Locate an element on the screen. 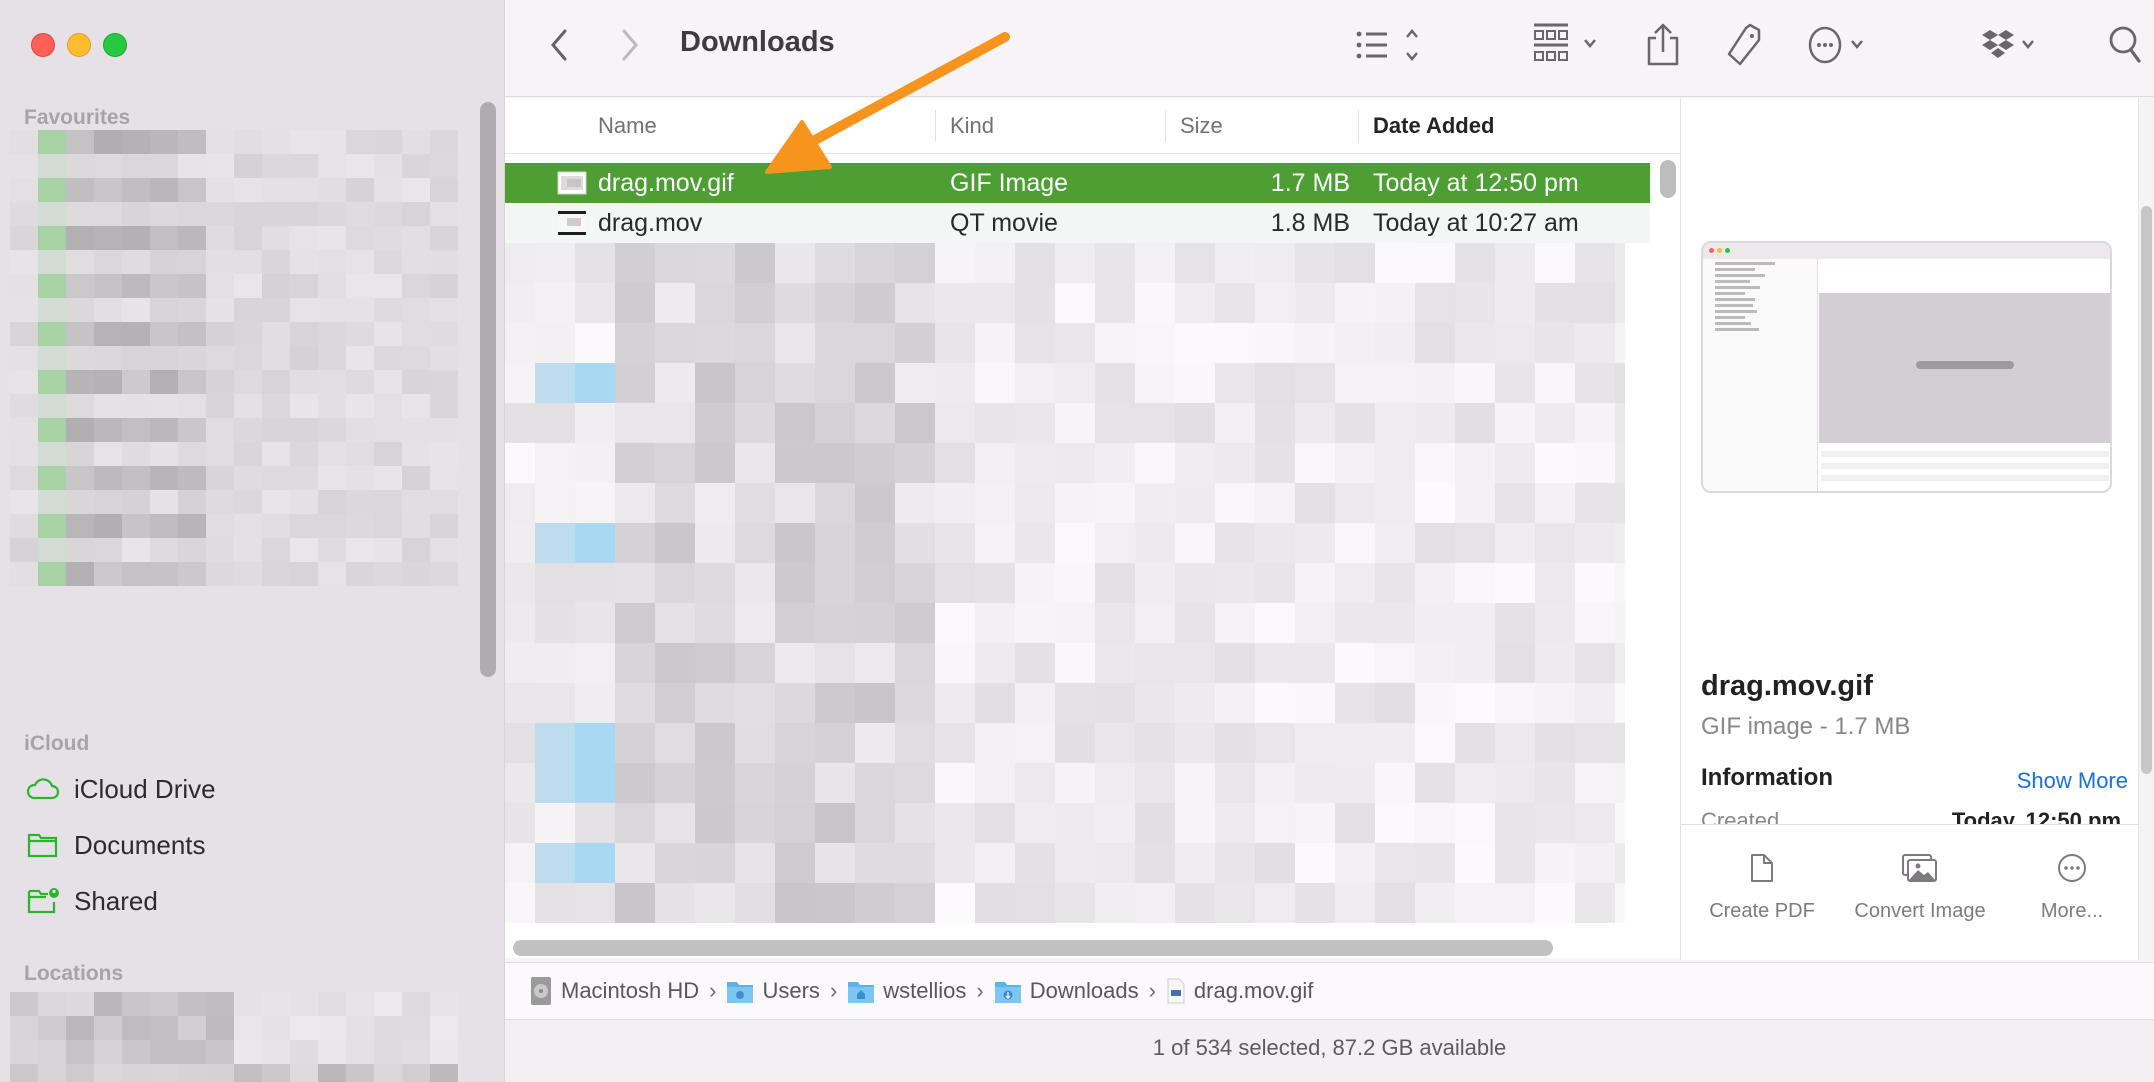 This screenshot has width=2154, height=1082. file-name: drag.mov.gif is located at coordinates (666, 183).